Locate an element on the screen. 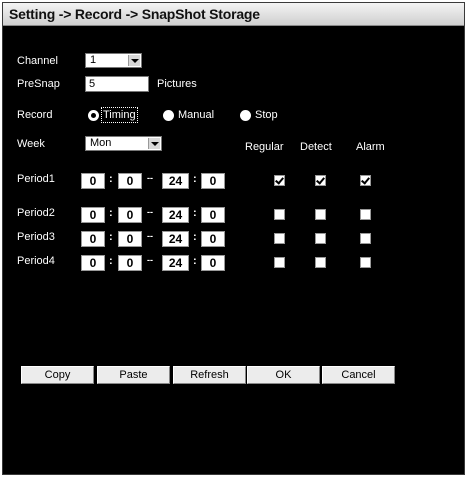 This screenshot has height=480, width=470. period2-start-minute: 0 is located at coordinates (130, 215).